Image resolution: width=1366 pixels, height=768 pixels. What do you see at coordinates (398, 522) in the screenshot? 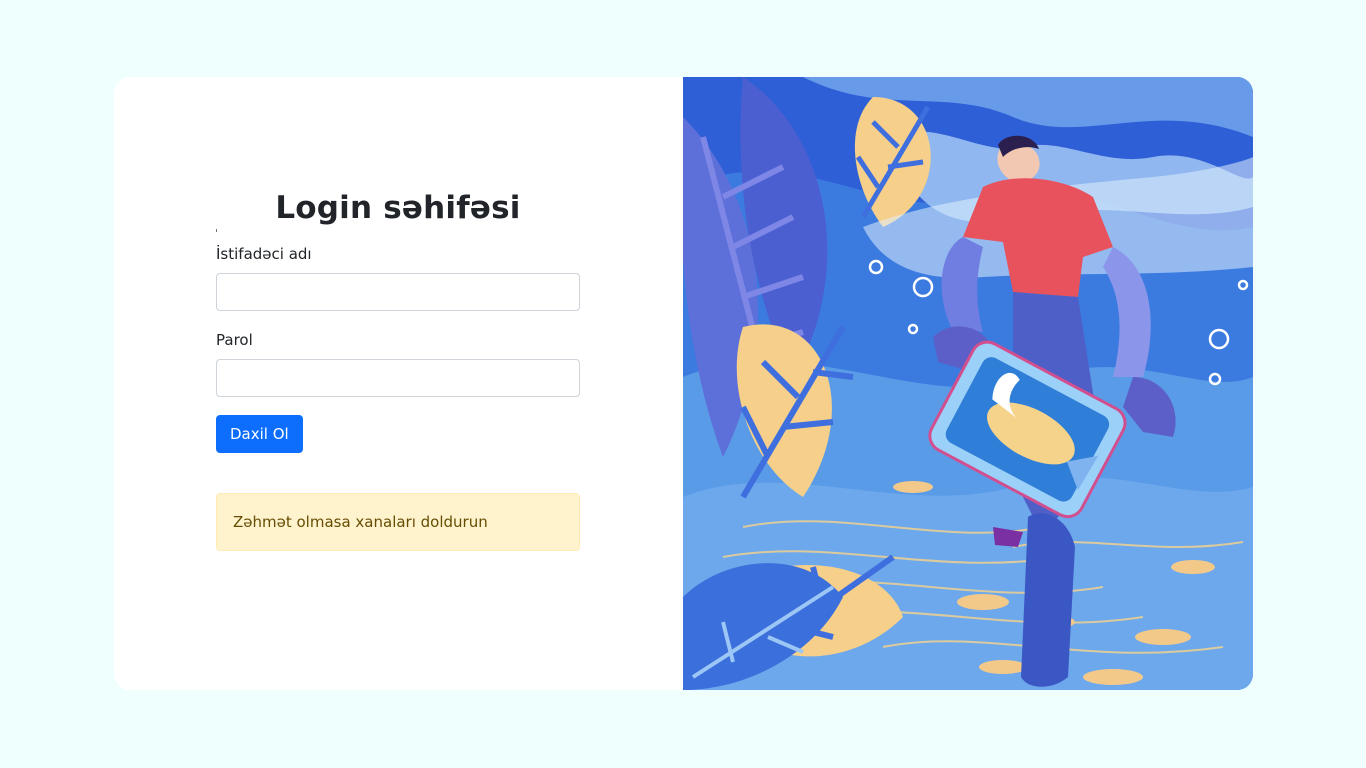
I see `warning-alert: Zəhmət olmasa xanaları doldurun` at bounding box center [398, 522].